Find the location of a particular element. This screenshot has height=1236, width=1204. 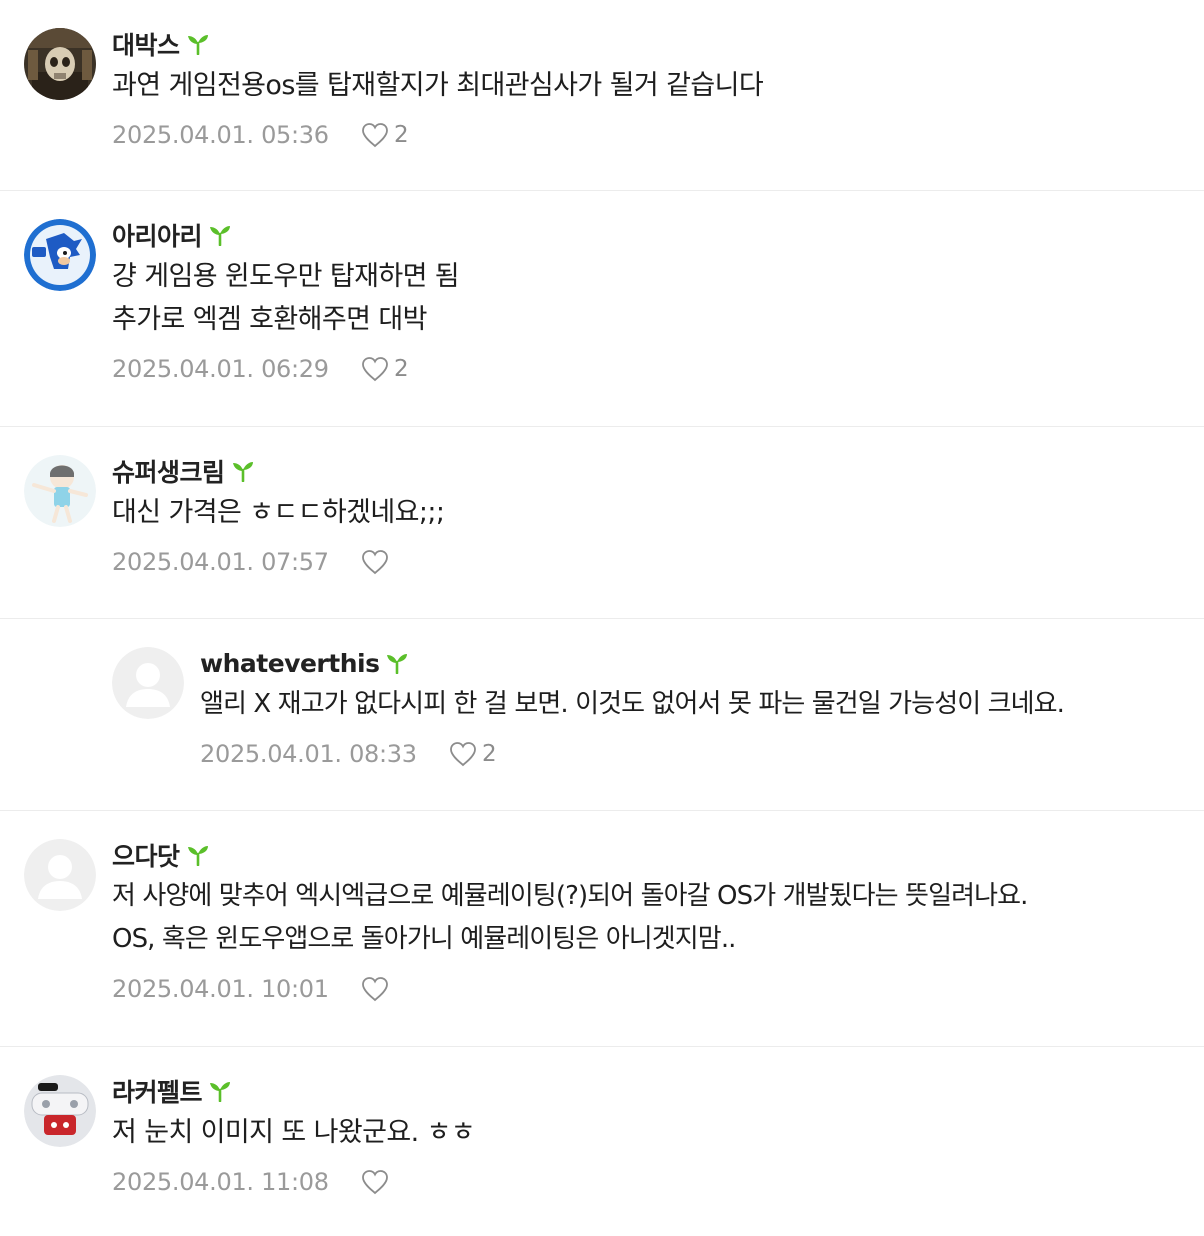

comment-date: 2025.04.01. 08:33 is located at coordinates (308, 754).